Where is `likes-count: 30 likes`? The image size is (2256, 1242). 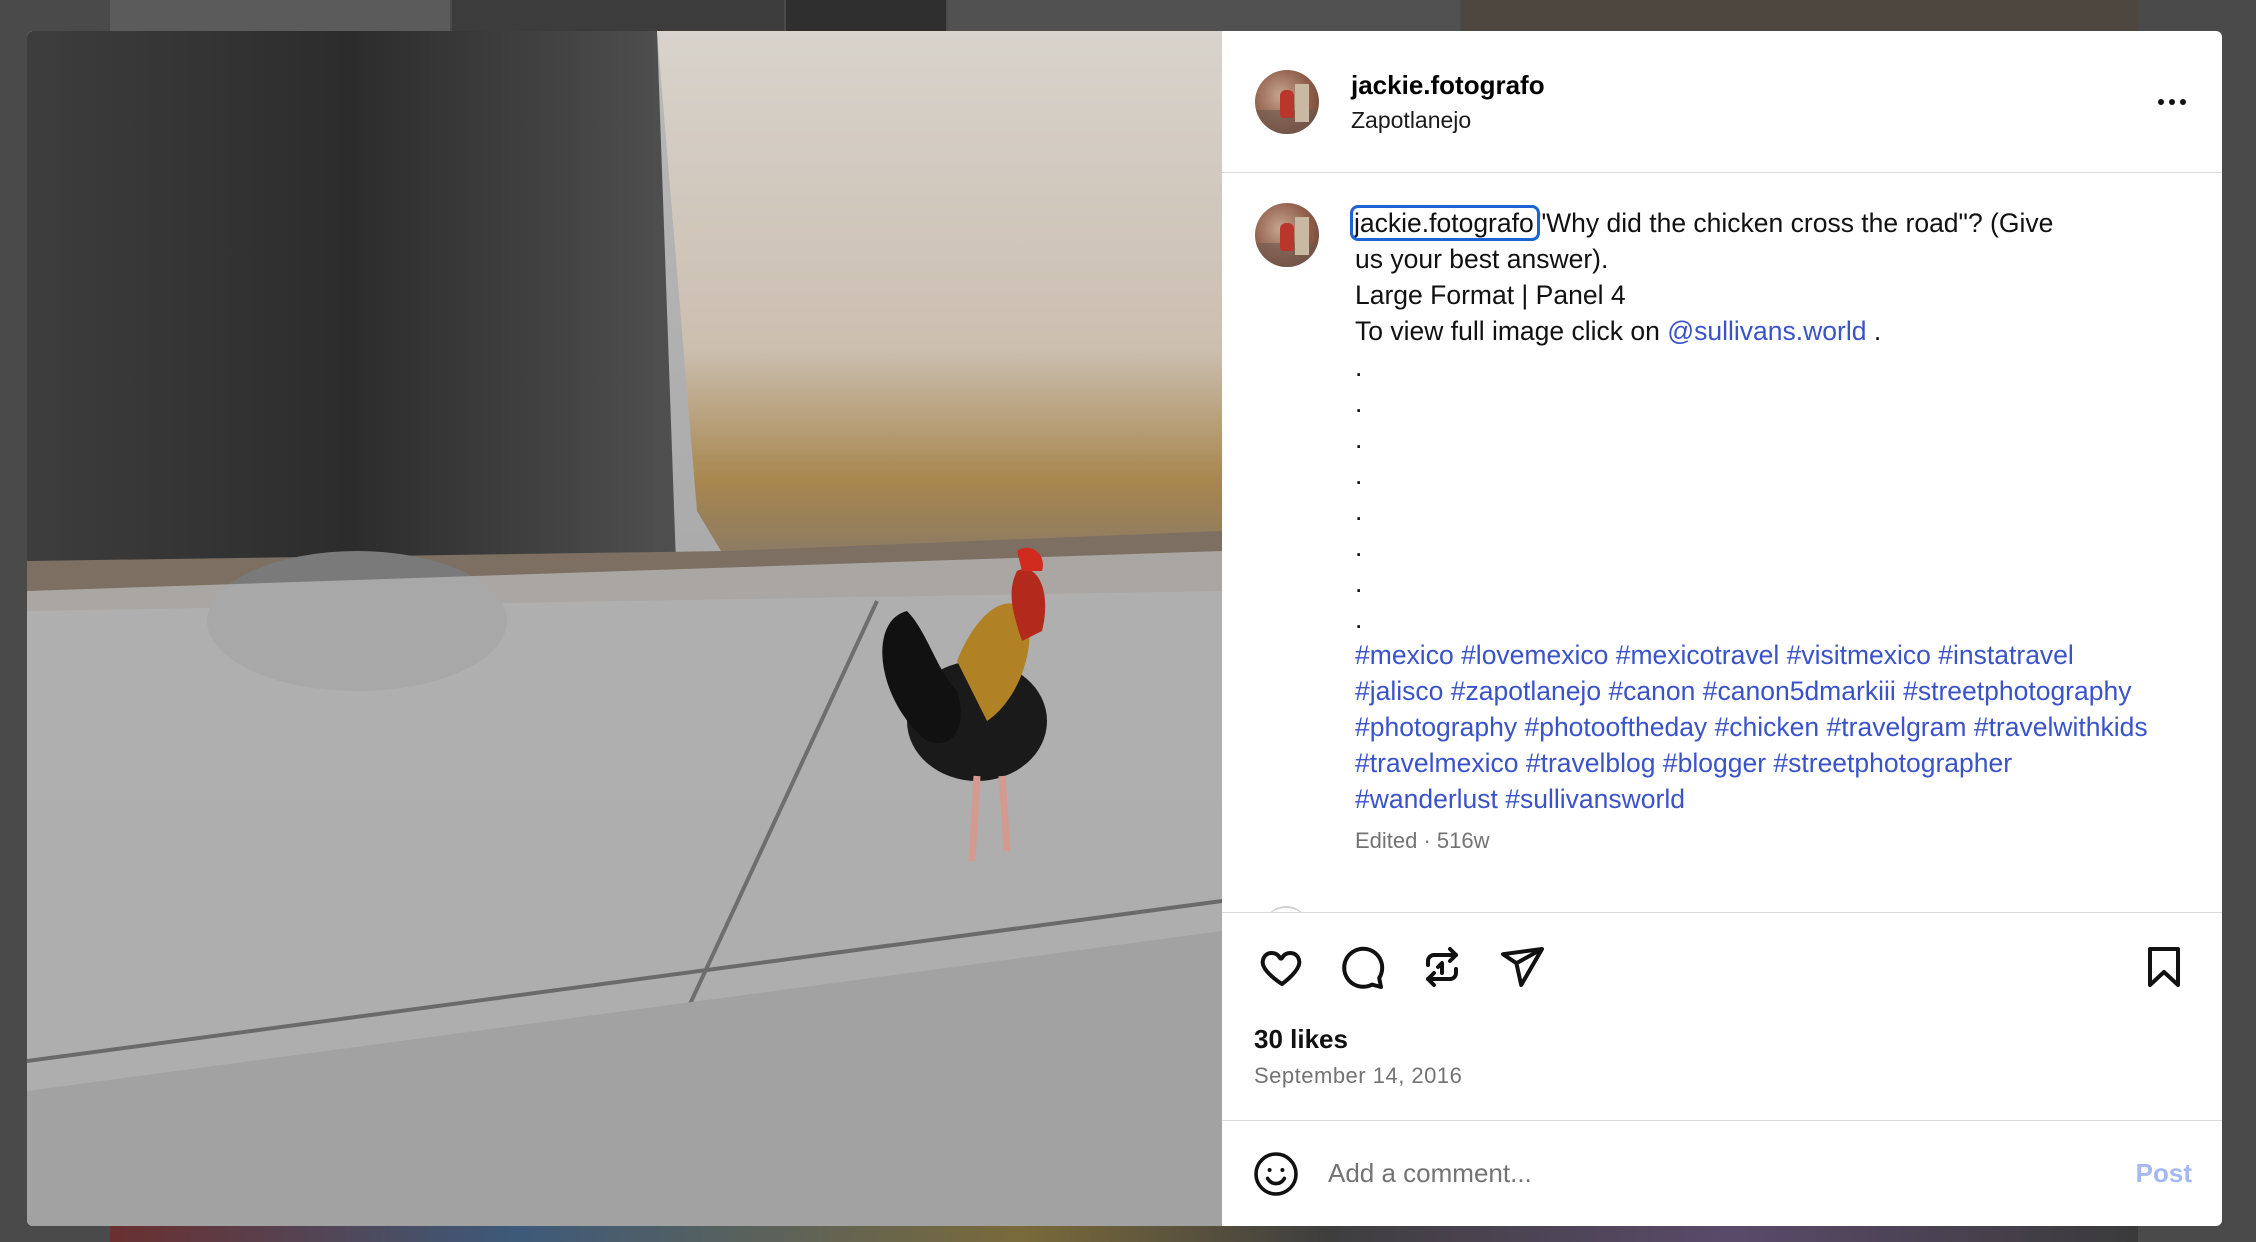
likes-count: 30 likes is located at coordinates (1723, 1039).